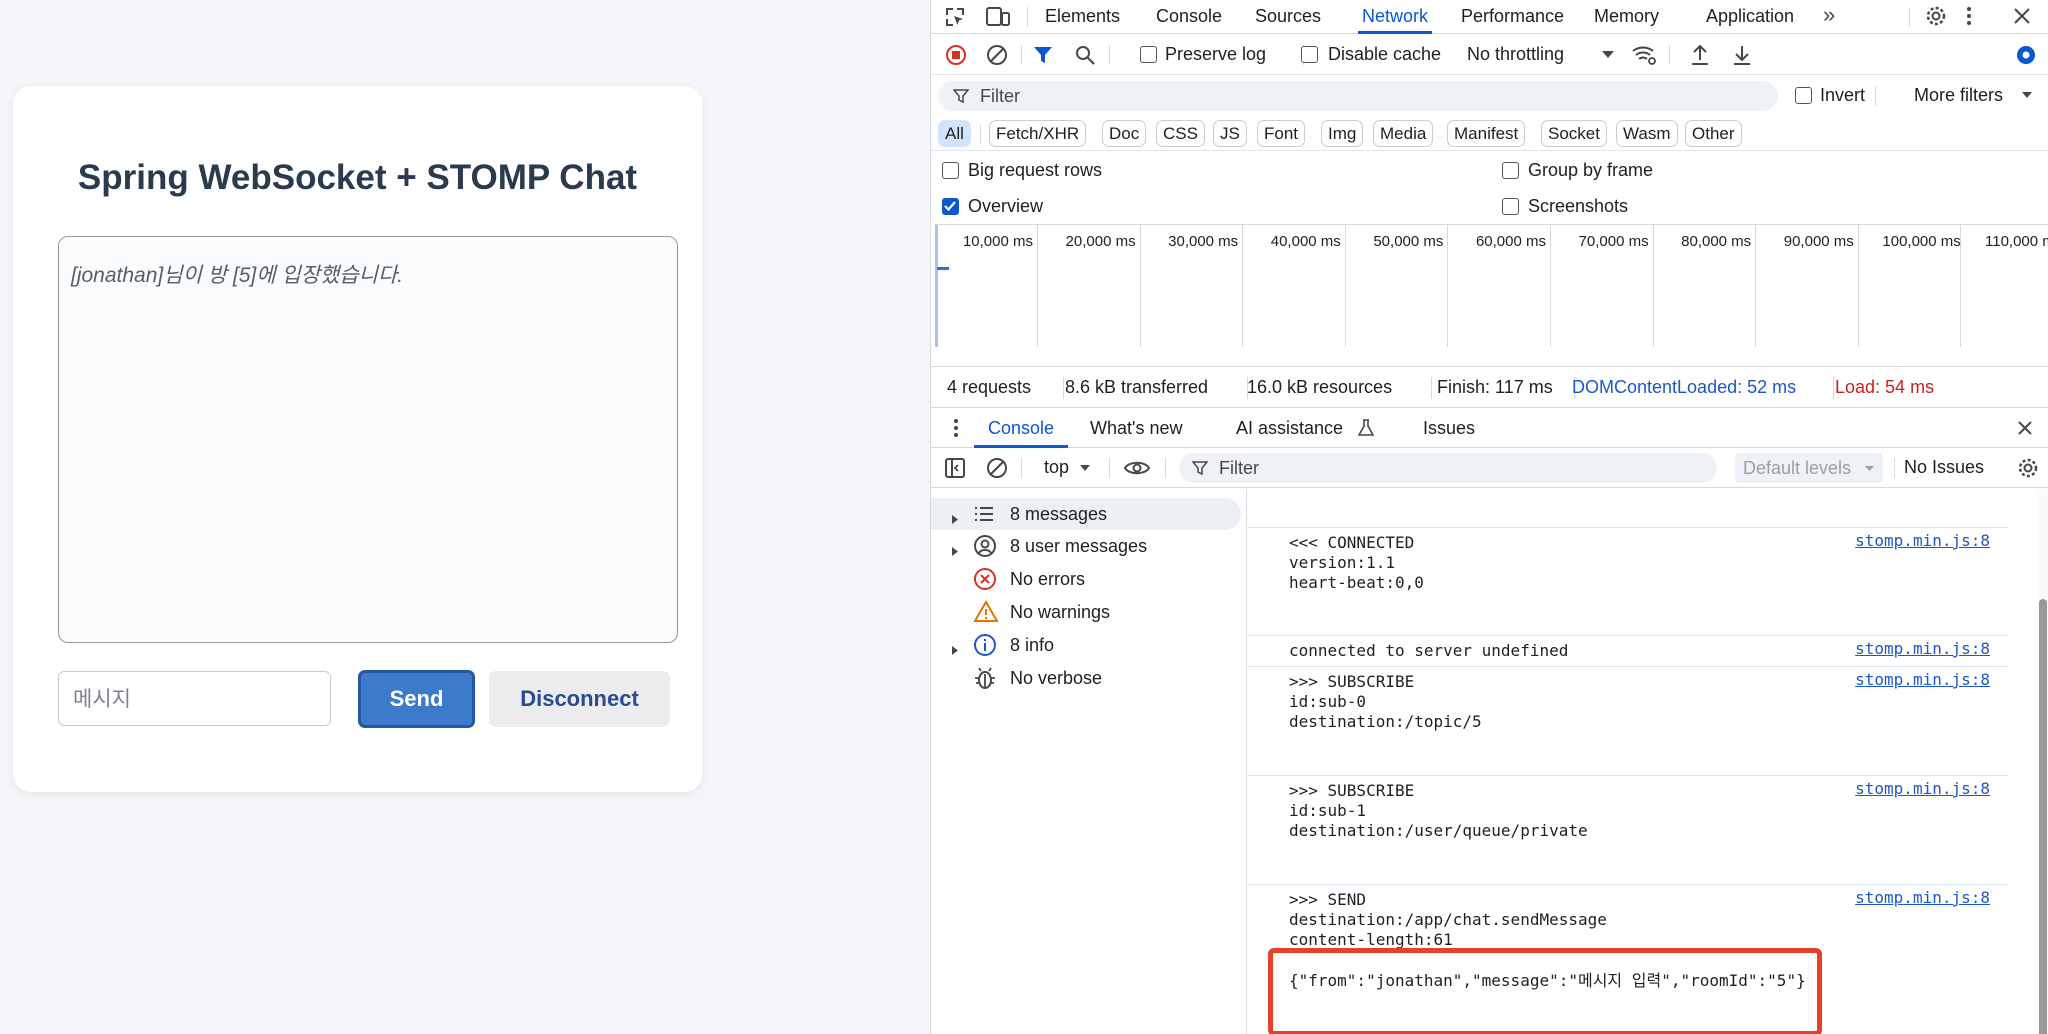 The image size is (2048, 1034). Describe the element at coordinates (1082, 17) in the screenshot. I see `tab-elements: Elements` at that location.